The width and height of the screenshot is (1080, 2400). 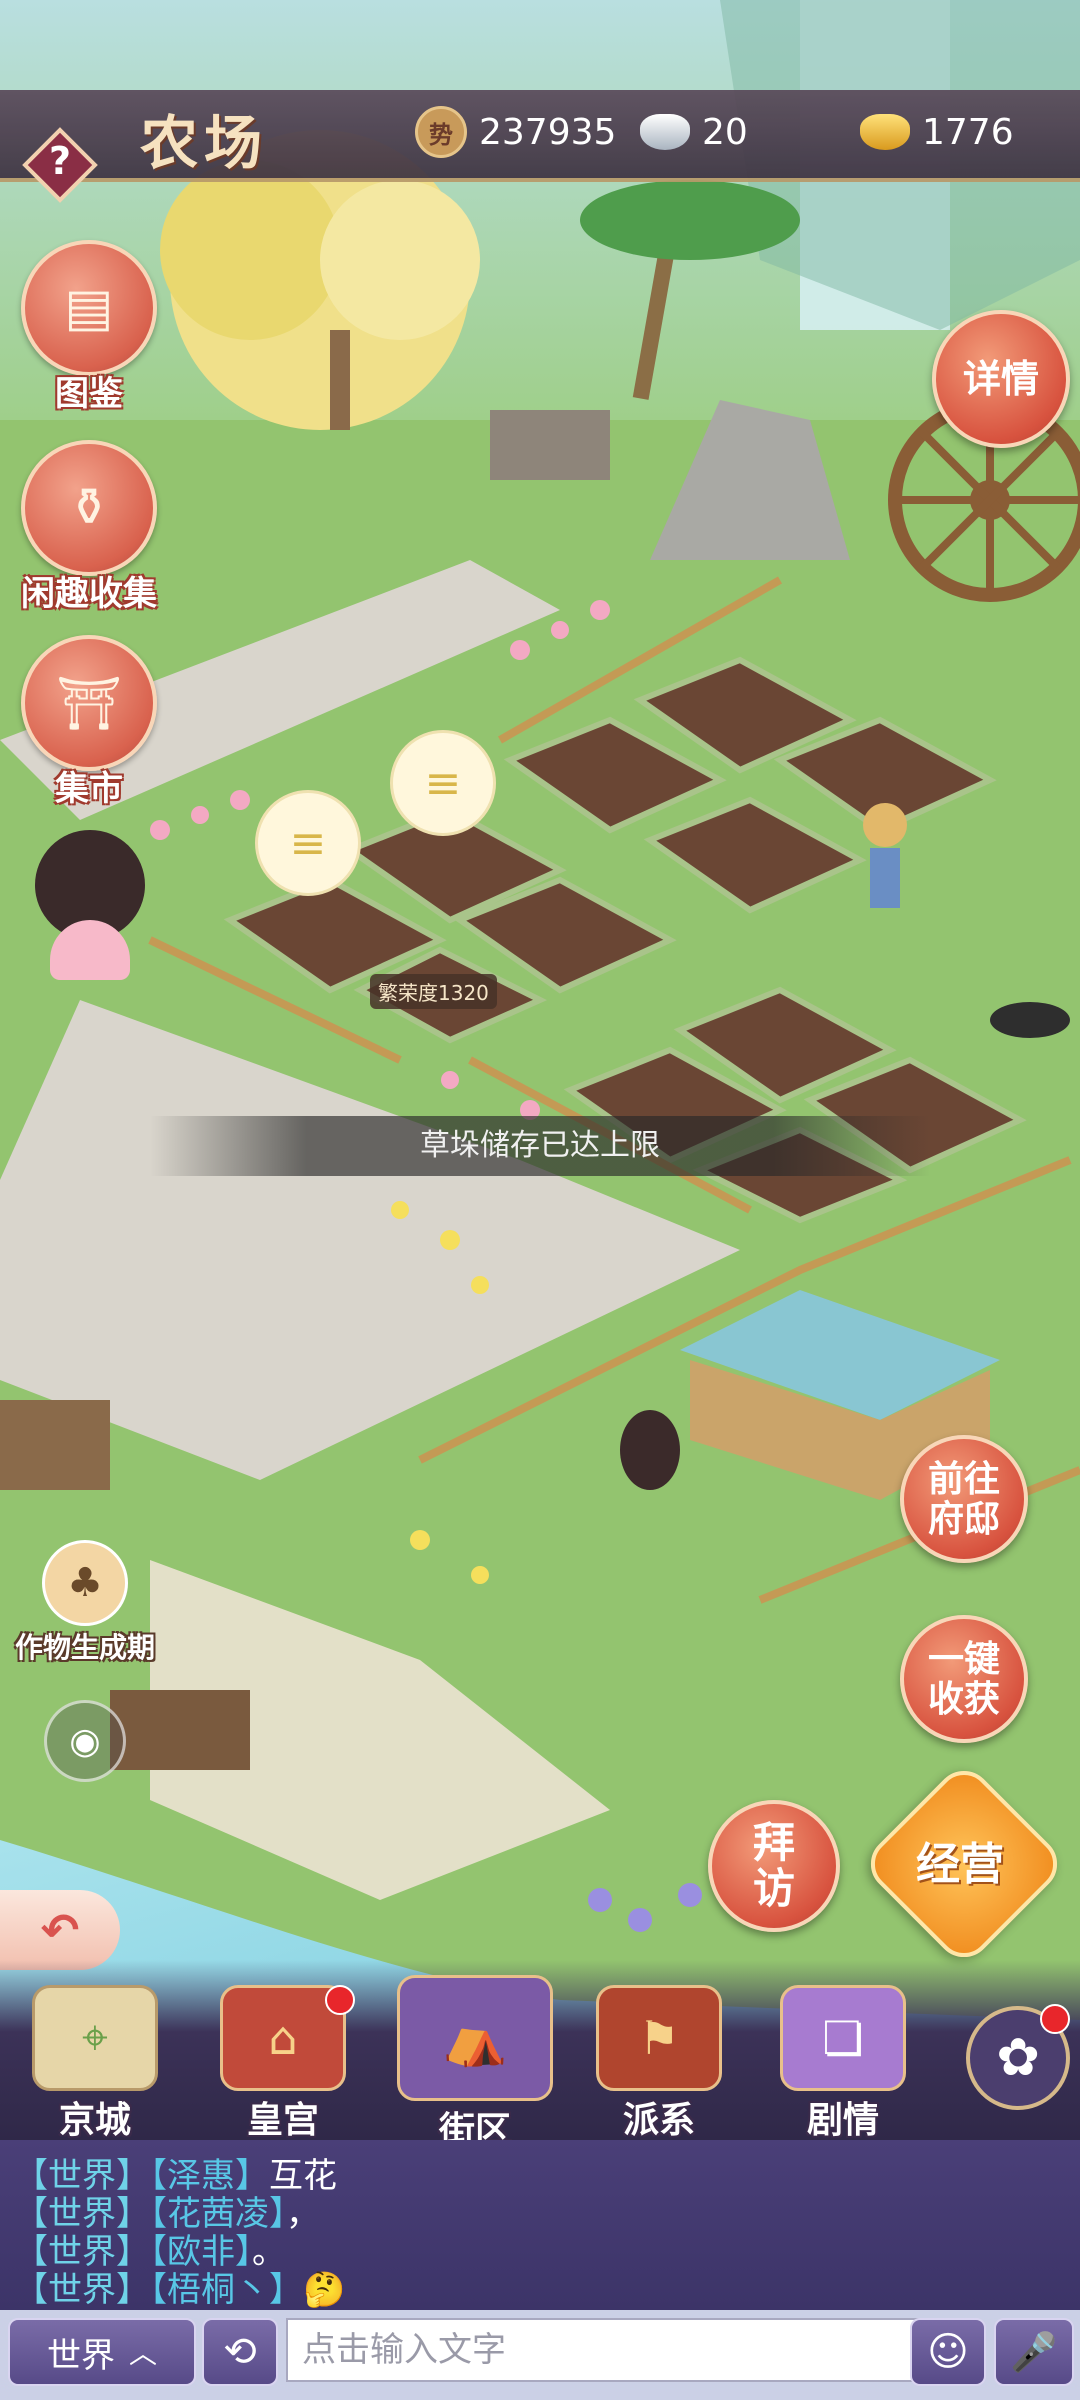 I want to click on go-mansion-button: 前往府邸, so click(x=964, y=1499).